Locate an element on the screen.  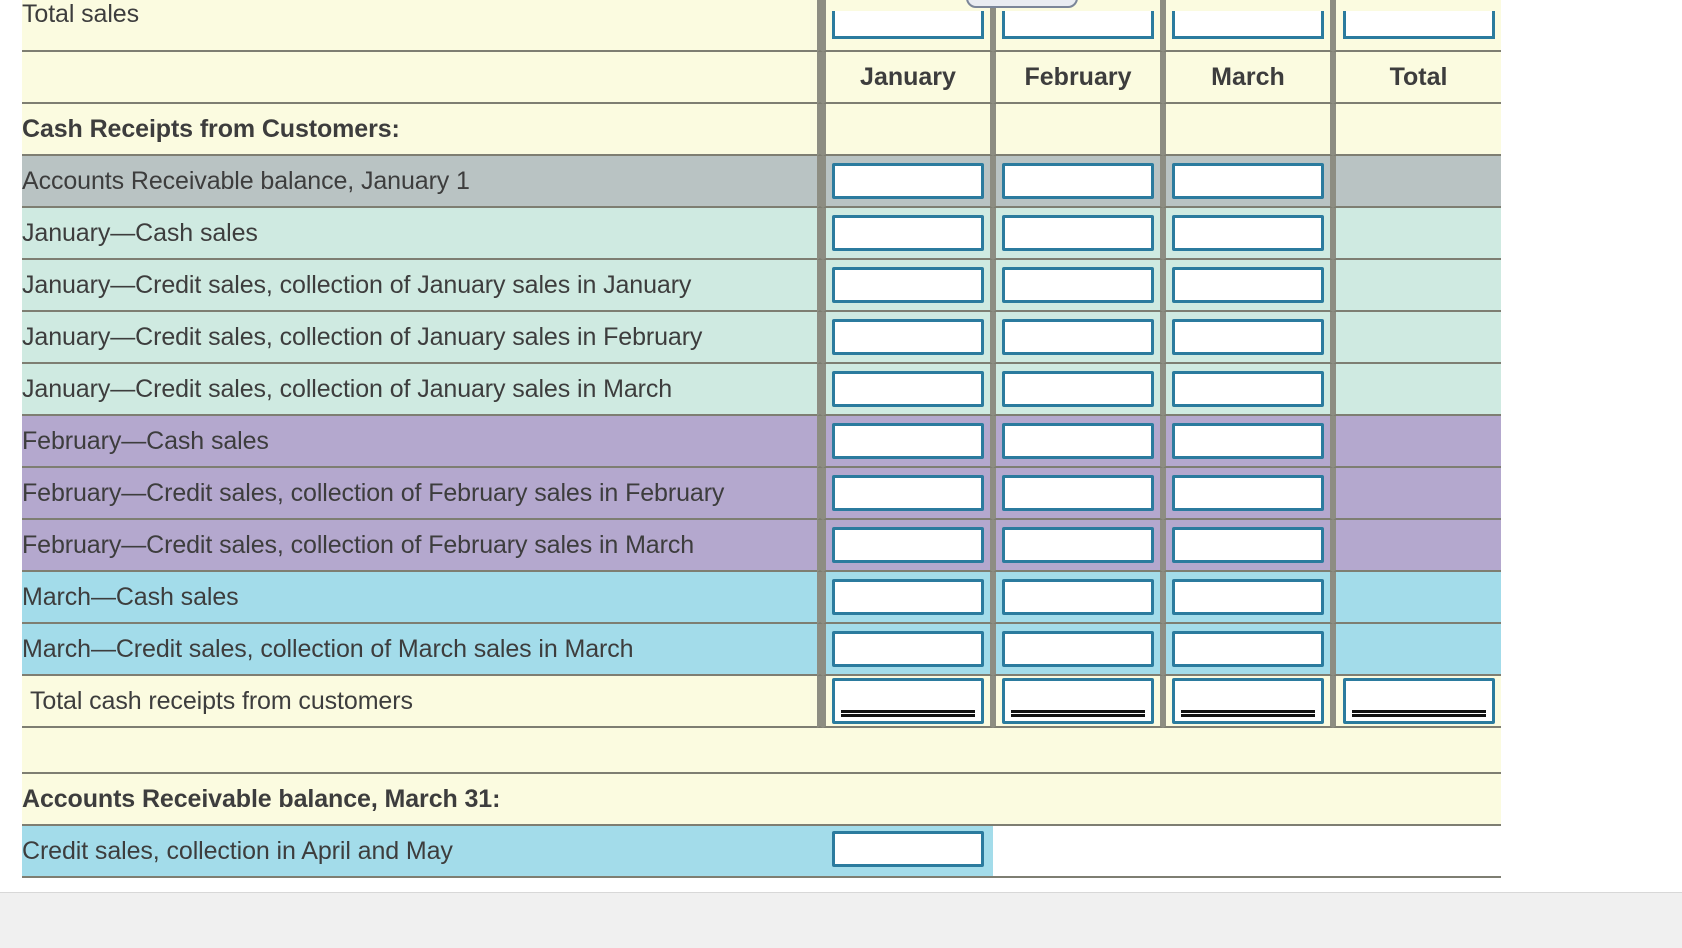
table-row: January—Cash sales is located at coordinates (761, 234).